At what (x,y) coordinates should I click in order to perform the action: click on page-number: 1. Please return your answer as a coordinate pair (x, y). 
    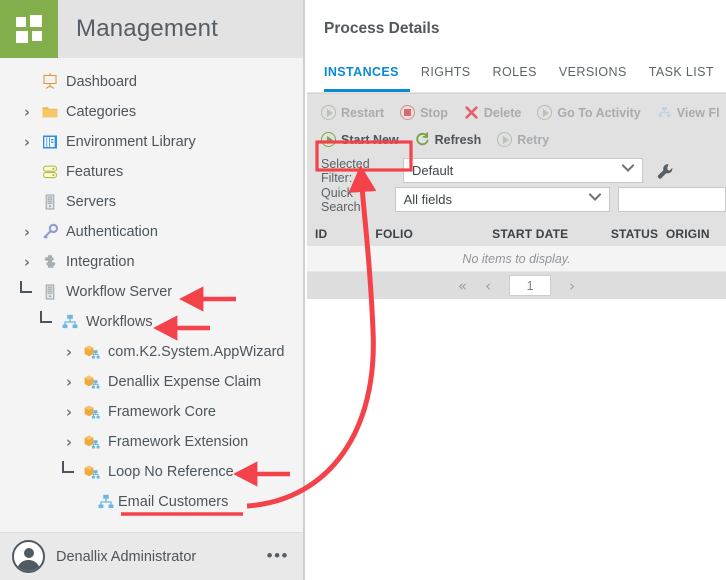
    Looking at the image, I should click on (530, 285).